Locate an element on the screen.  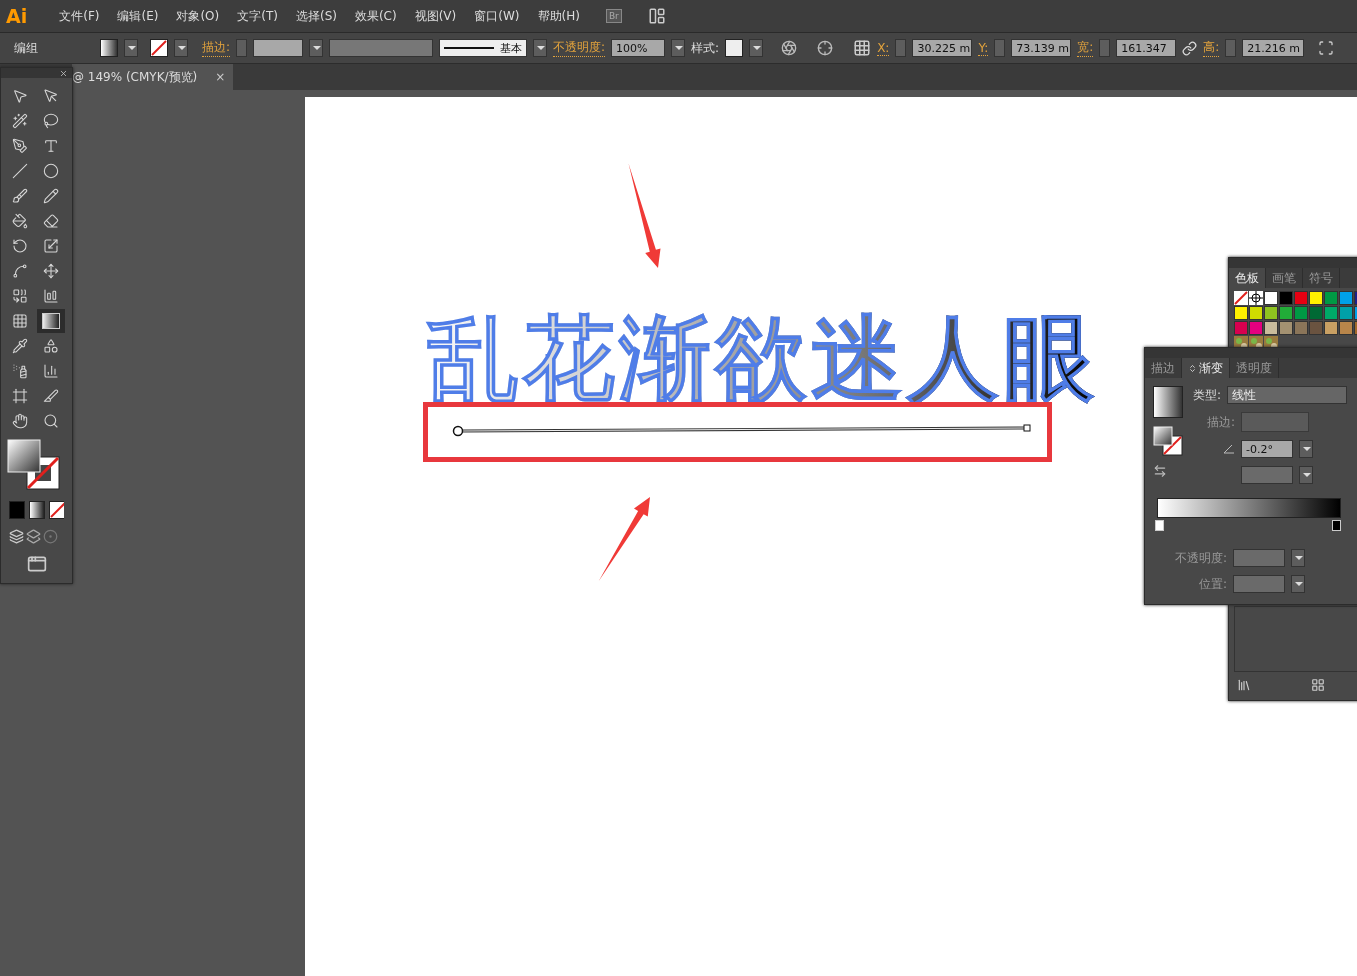
style-swatch is located at coordinates (734, 48).